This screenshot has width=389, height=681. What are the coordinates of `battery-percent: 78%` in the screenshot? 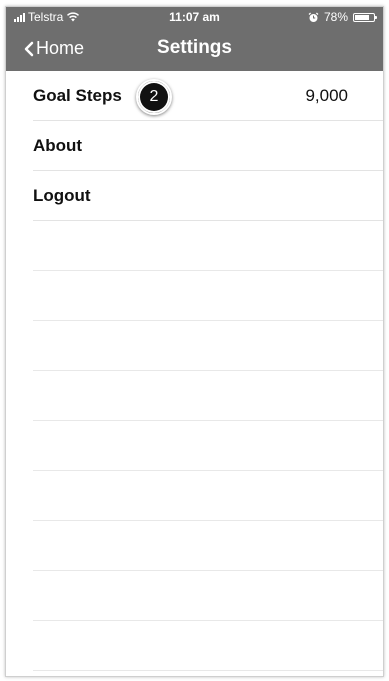 It's located at (335, 17).